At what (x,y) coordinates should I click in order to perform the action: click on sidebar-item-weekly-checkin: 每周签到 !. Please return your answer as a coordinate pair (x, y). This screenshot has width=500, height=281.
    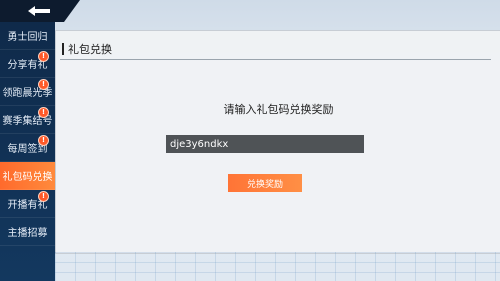
    Looking at the image, I should click on (27, 148).